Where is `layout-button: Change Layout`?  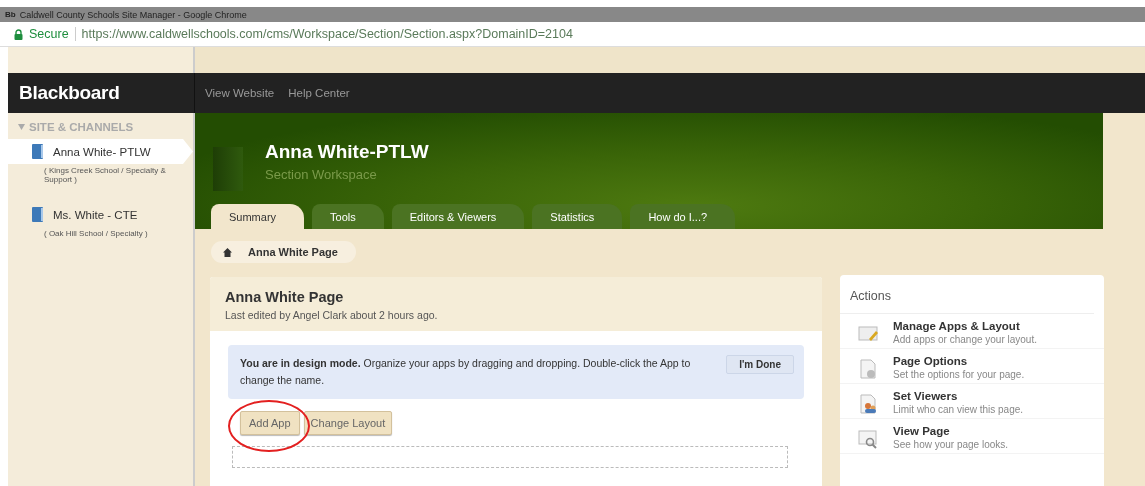 layout-button: Change Layout is located at coordinates (348, 423).